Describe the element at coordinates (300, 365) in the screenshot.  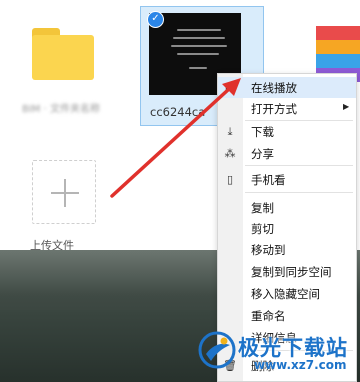
I see `watermark-url: www.xz7.com` at that location.